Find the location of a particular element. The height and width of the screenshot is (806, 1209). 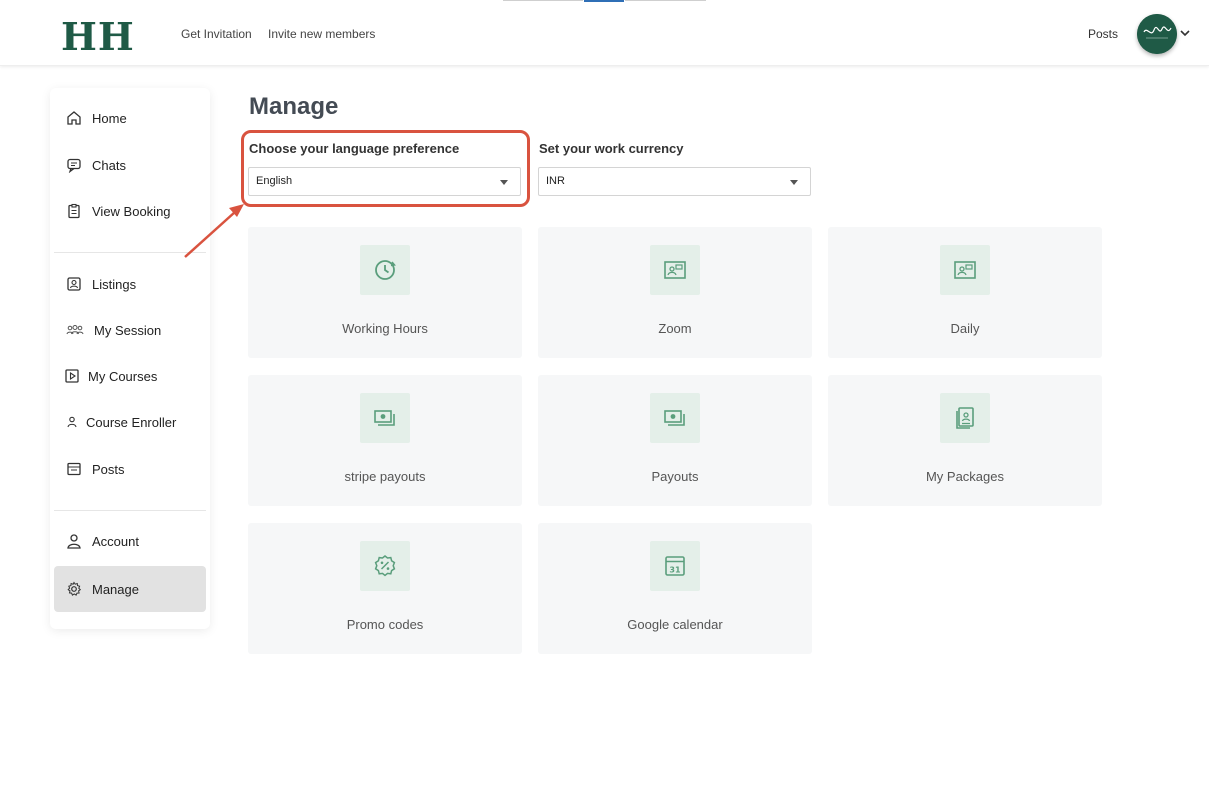

card-daily: Daily is located at coordinates (965, 292).